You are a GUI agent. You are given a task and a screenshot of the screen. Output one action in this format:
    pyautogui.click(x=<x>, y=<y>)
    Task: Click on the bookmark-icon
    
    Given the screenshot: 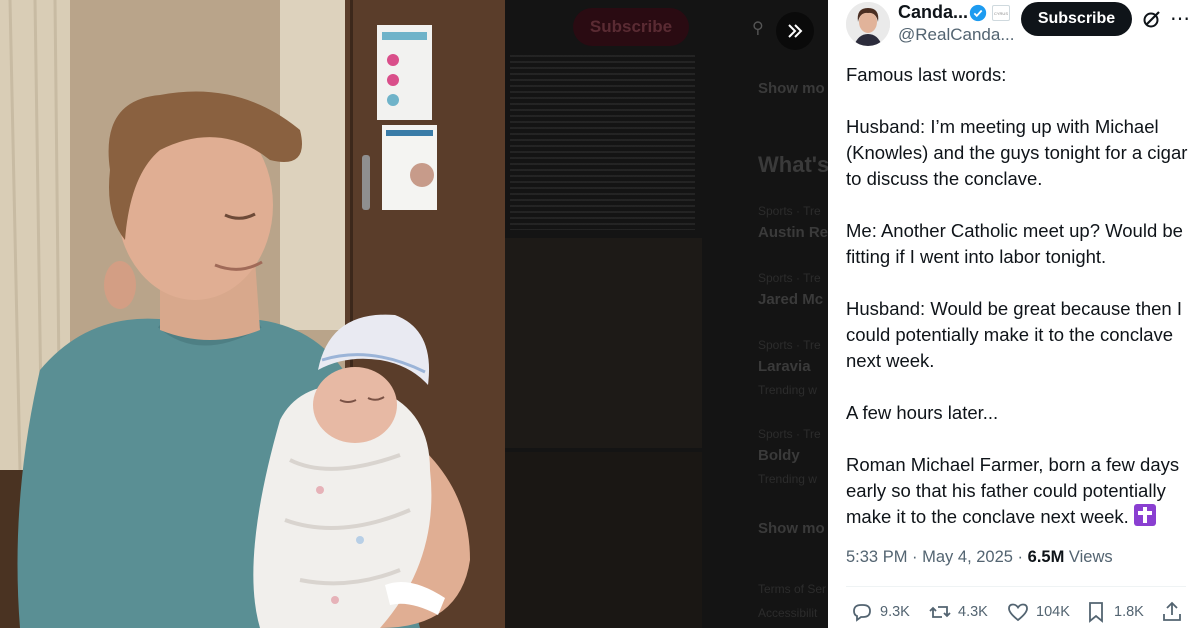 What is the action you would take?
    pyautogui.click(x=1096, y=612)
    